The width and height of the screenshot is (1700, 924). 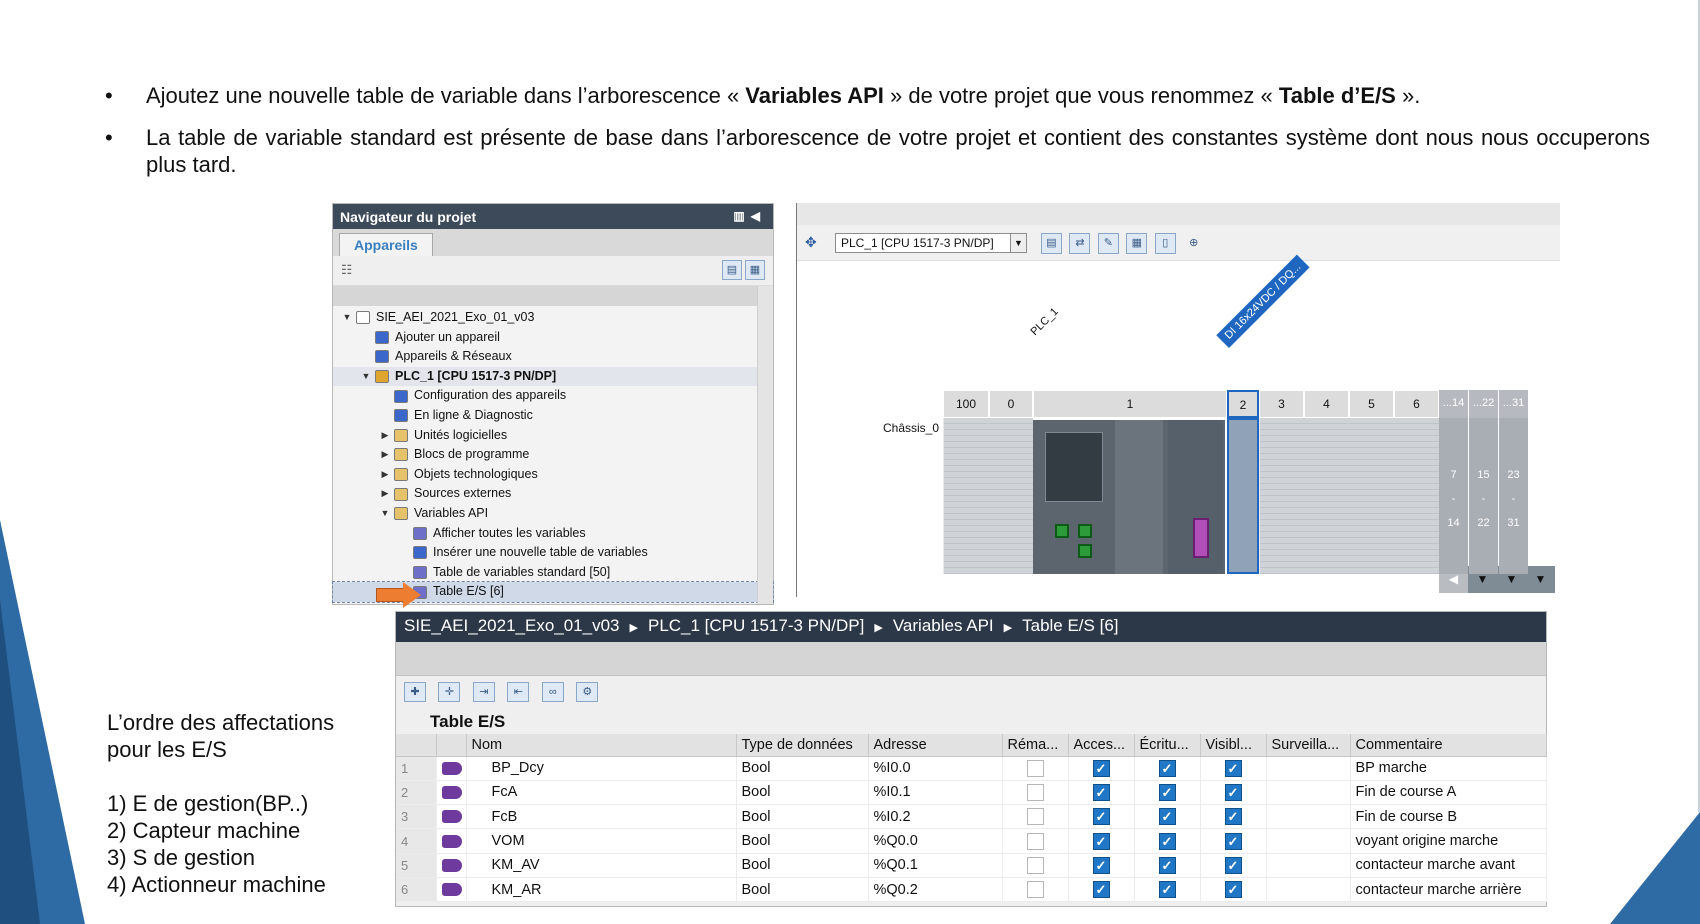 What do you see at coordinates (1448, 841) in the screenshot?
I see `cell-commentaire: voyant origine marche` at bounding box center [1448, 841].